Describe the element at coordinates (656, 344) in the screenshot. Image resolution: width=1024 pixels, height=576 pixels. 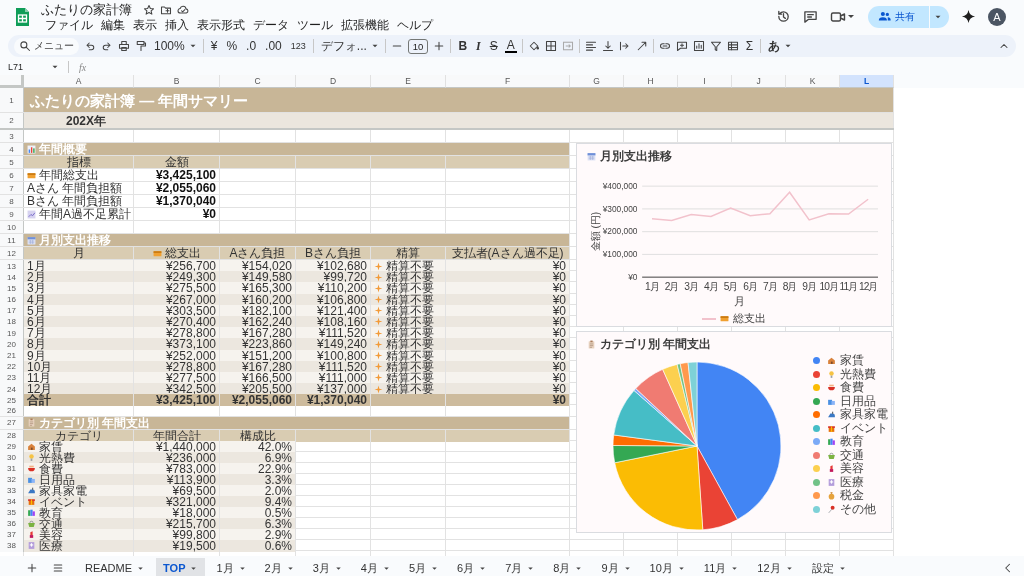
I see `chart-title: カテゴリ別 年間支出` at that location.